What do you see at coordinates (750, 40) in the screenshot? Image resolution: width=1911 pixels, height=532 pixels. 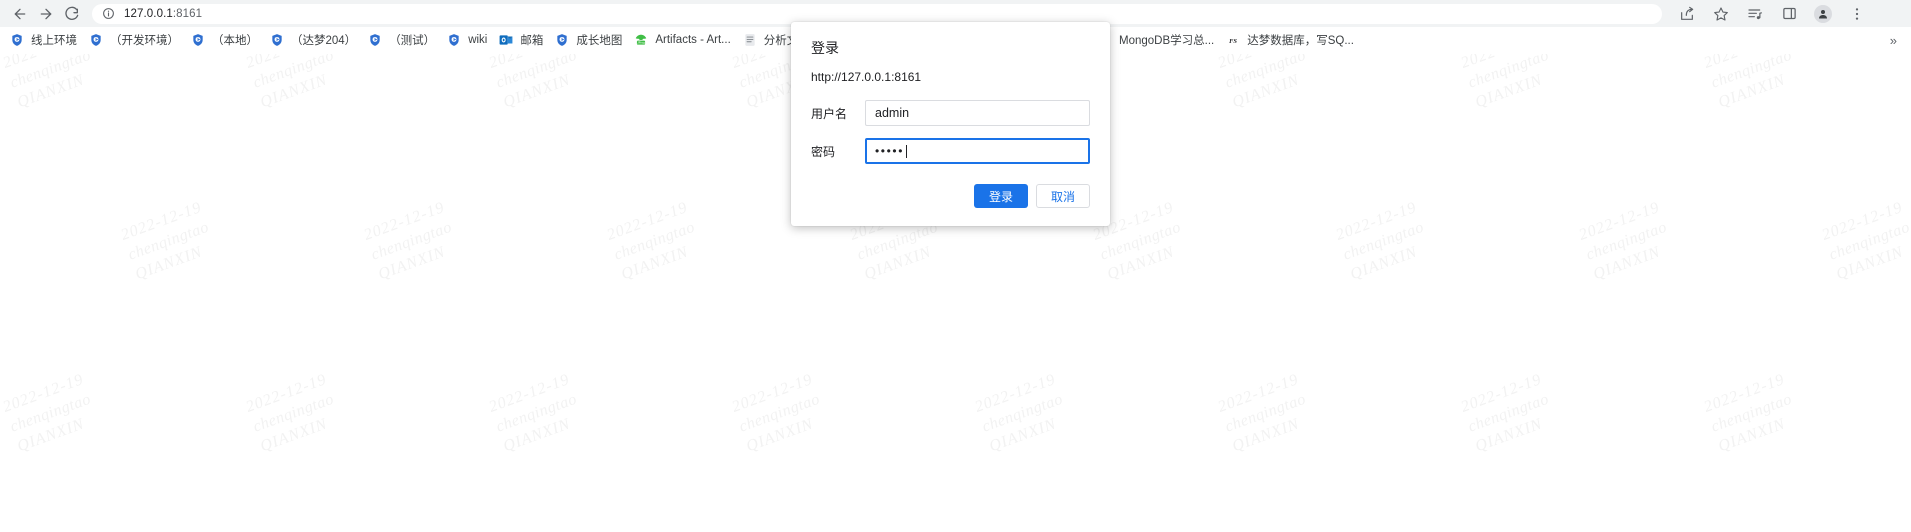 I see `doc-icon` at bounding box center [750, 40].